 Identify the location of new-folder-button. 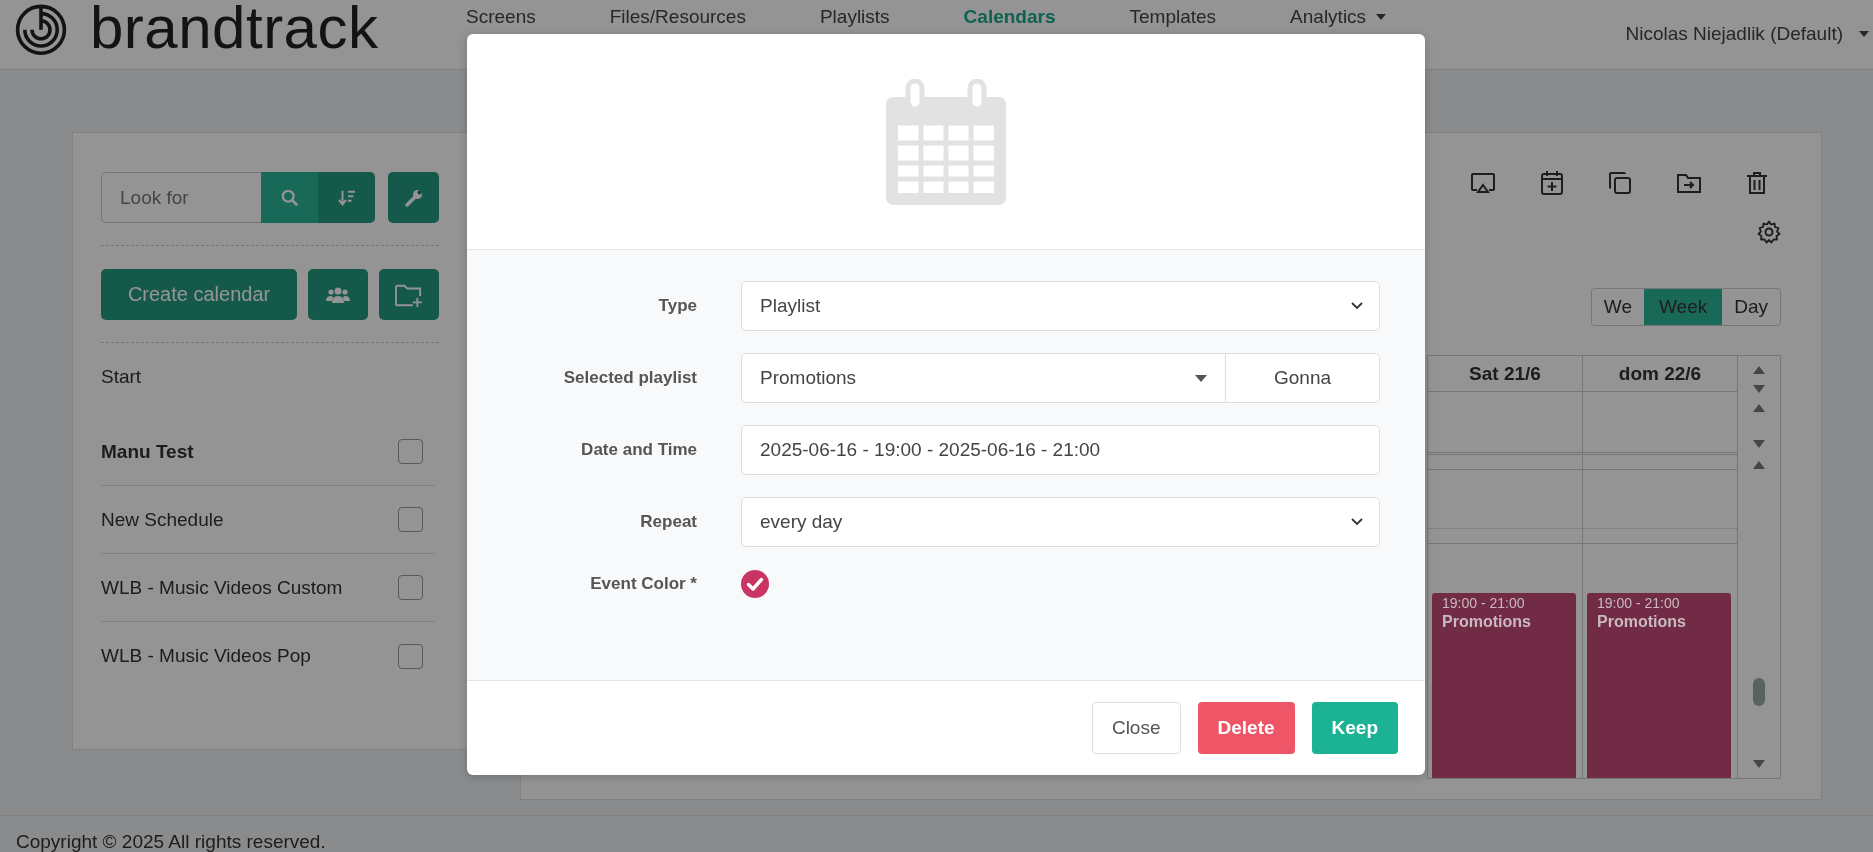
(409, 294).